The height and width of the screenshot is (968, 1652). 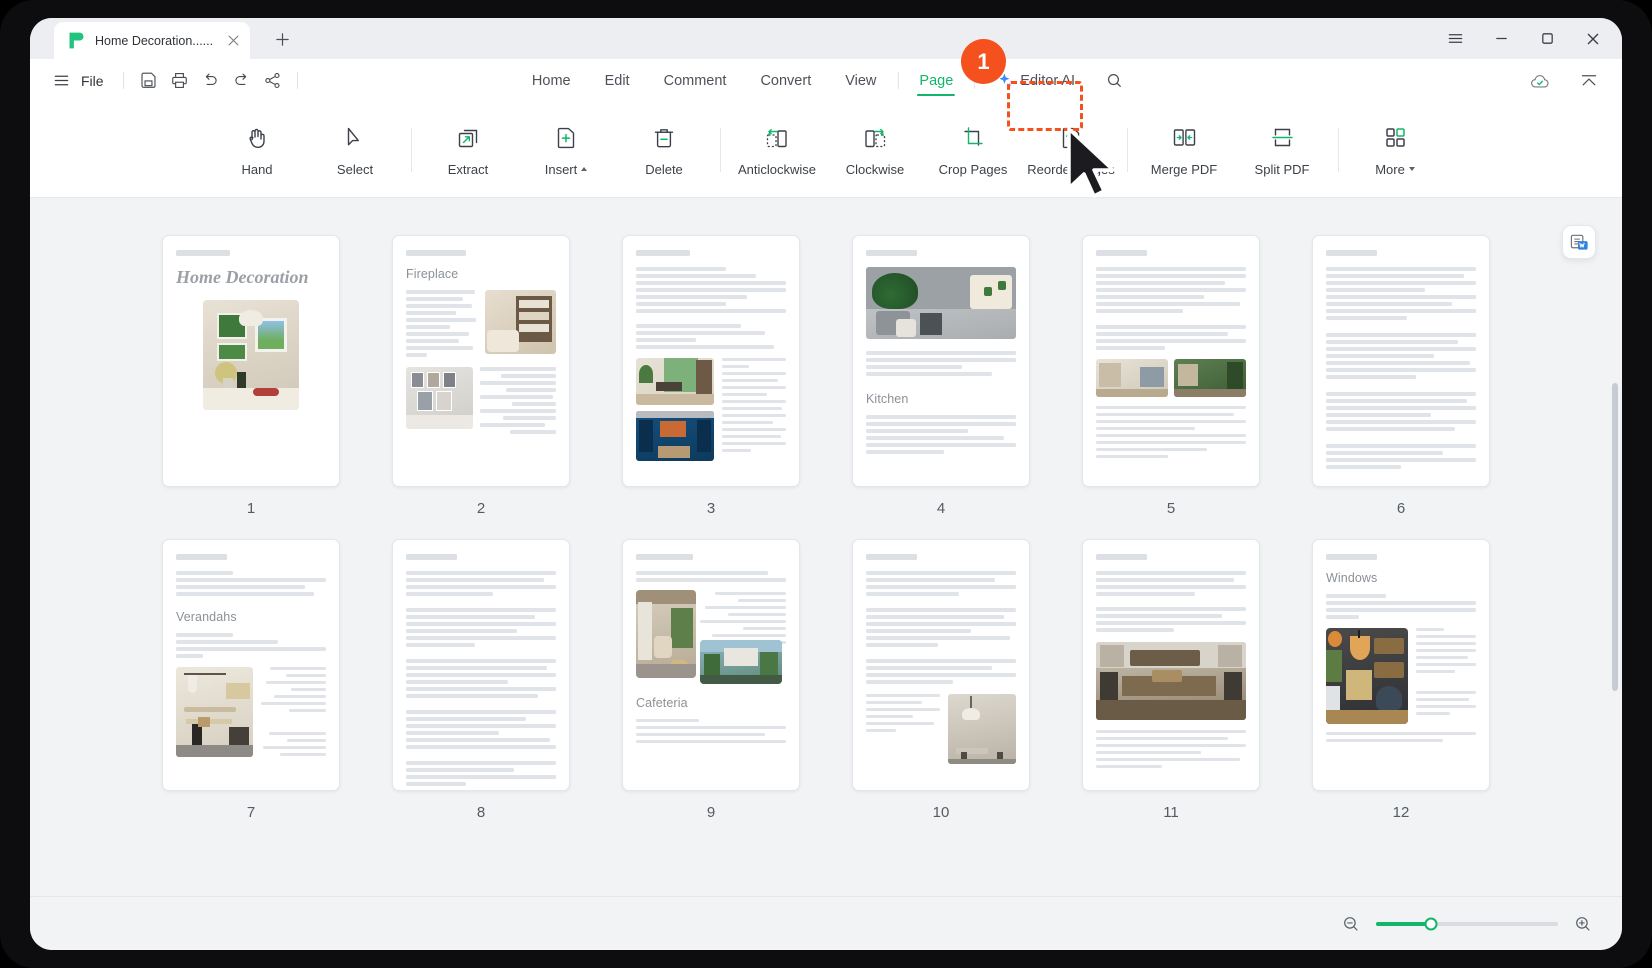 I want to click on minimize-icon, so click(x=1501, y=39).